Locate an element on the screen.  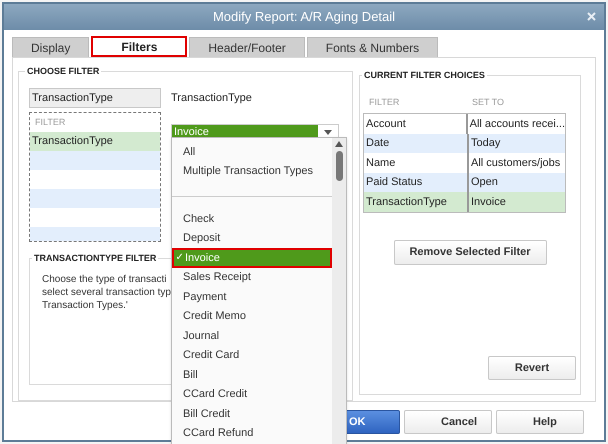
dropdown-option: Bill is located at coordinates (252, 374).